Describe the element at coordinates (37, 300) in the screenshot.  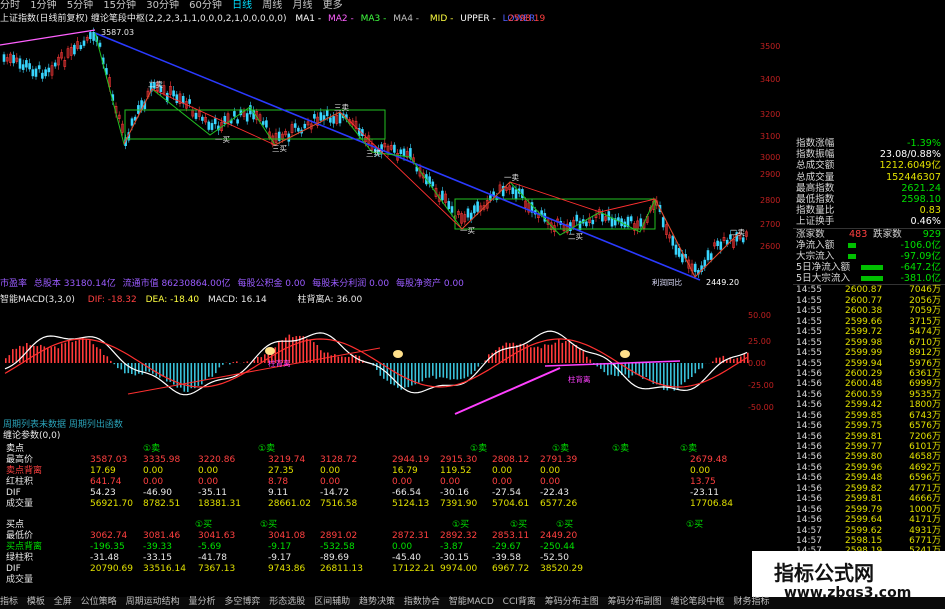
I see `macd-name: 智能MACD(3,3,0)` at that location.